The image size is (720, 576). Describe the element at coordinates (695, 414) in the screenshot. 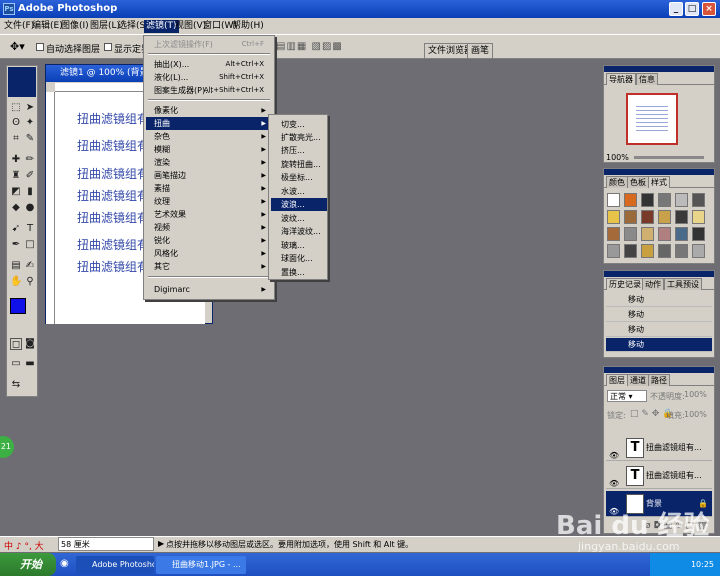

I see `fill-value: 100%` at that location.